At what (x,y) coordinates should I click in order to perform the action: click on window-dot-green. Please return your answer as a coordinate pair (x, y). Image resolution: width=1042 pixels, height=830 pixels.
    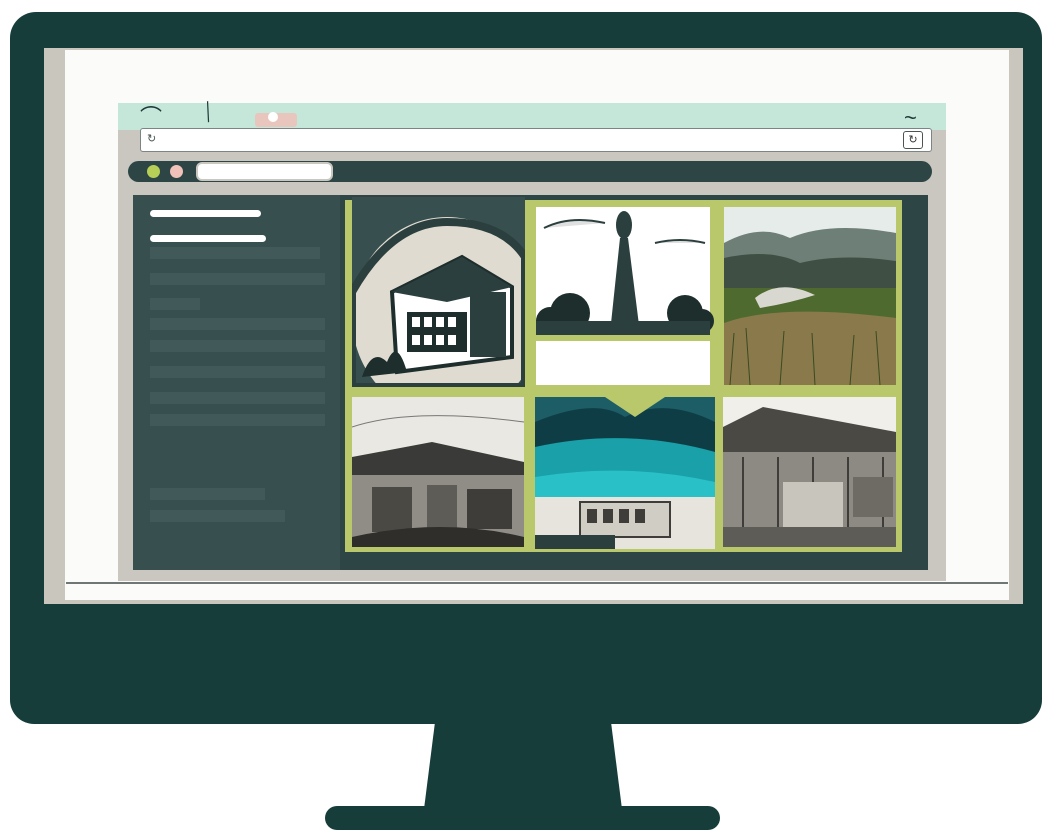
    Looking at the image, I should click on (153, 171).